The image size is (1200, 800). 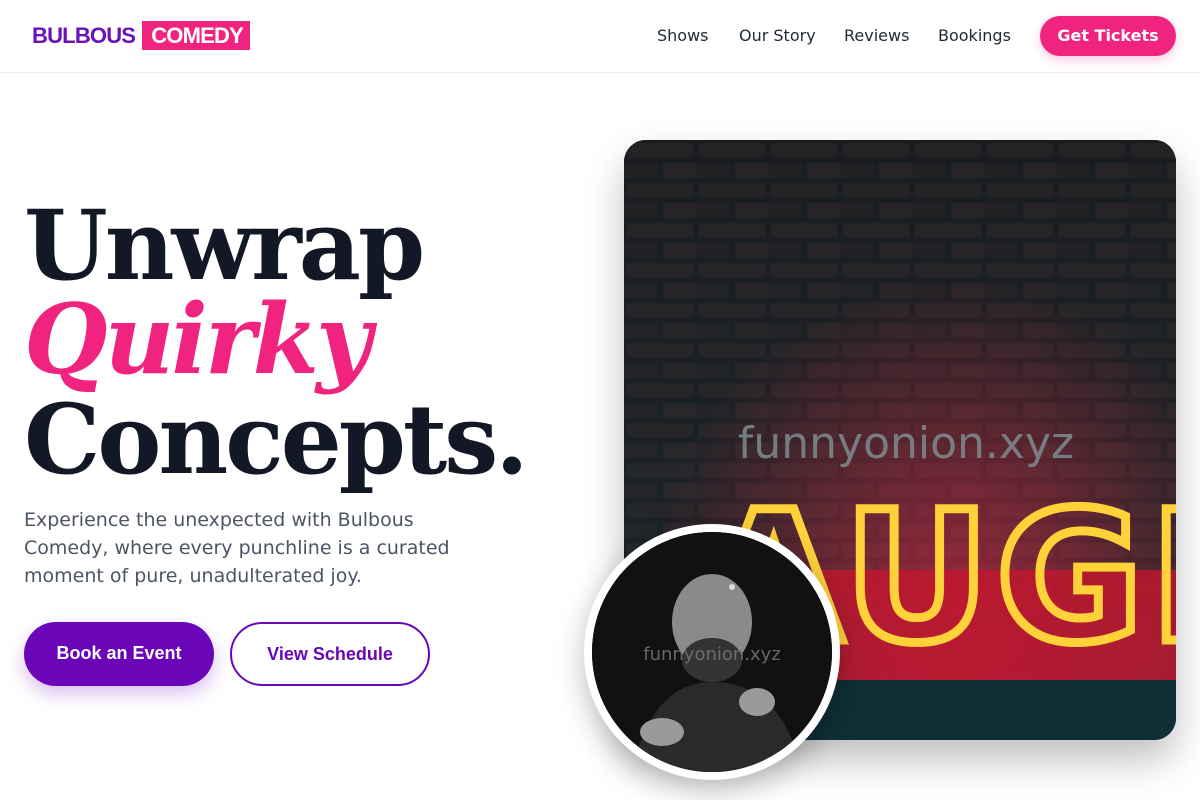 I want to click on nav-link-reviews: Reviews, so click(x=876, y=36).